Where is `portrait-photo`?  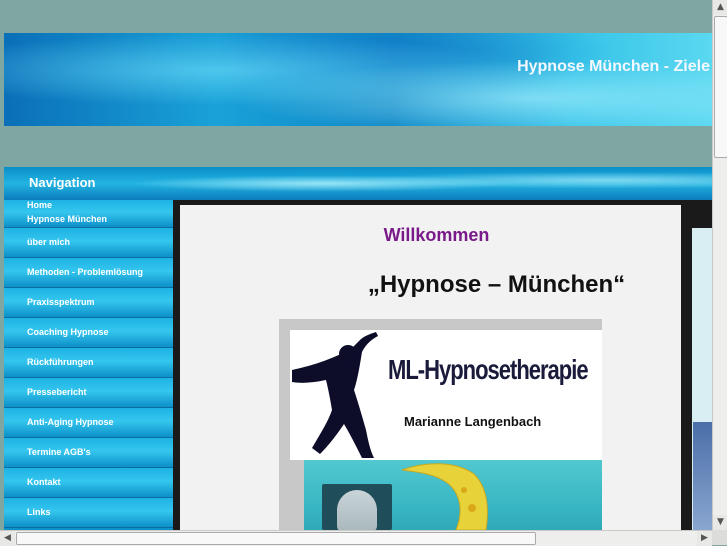 portrait-photo is located at coordinates (357, 508).